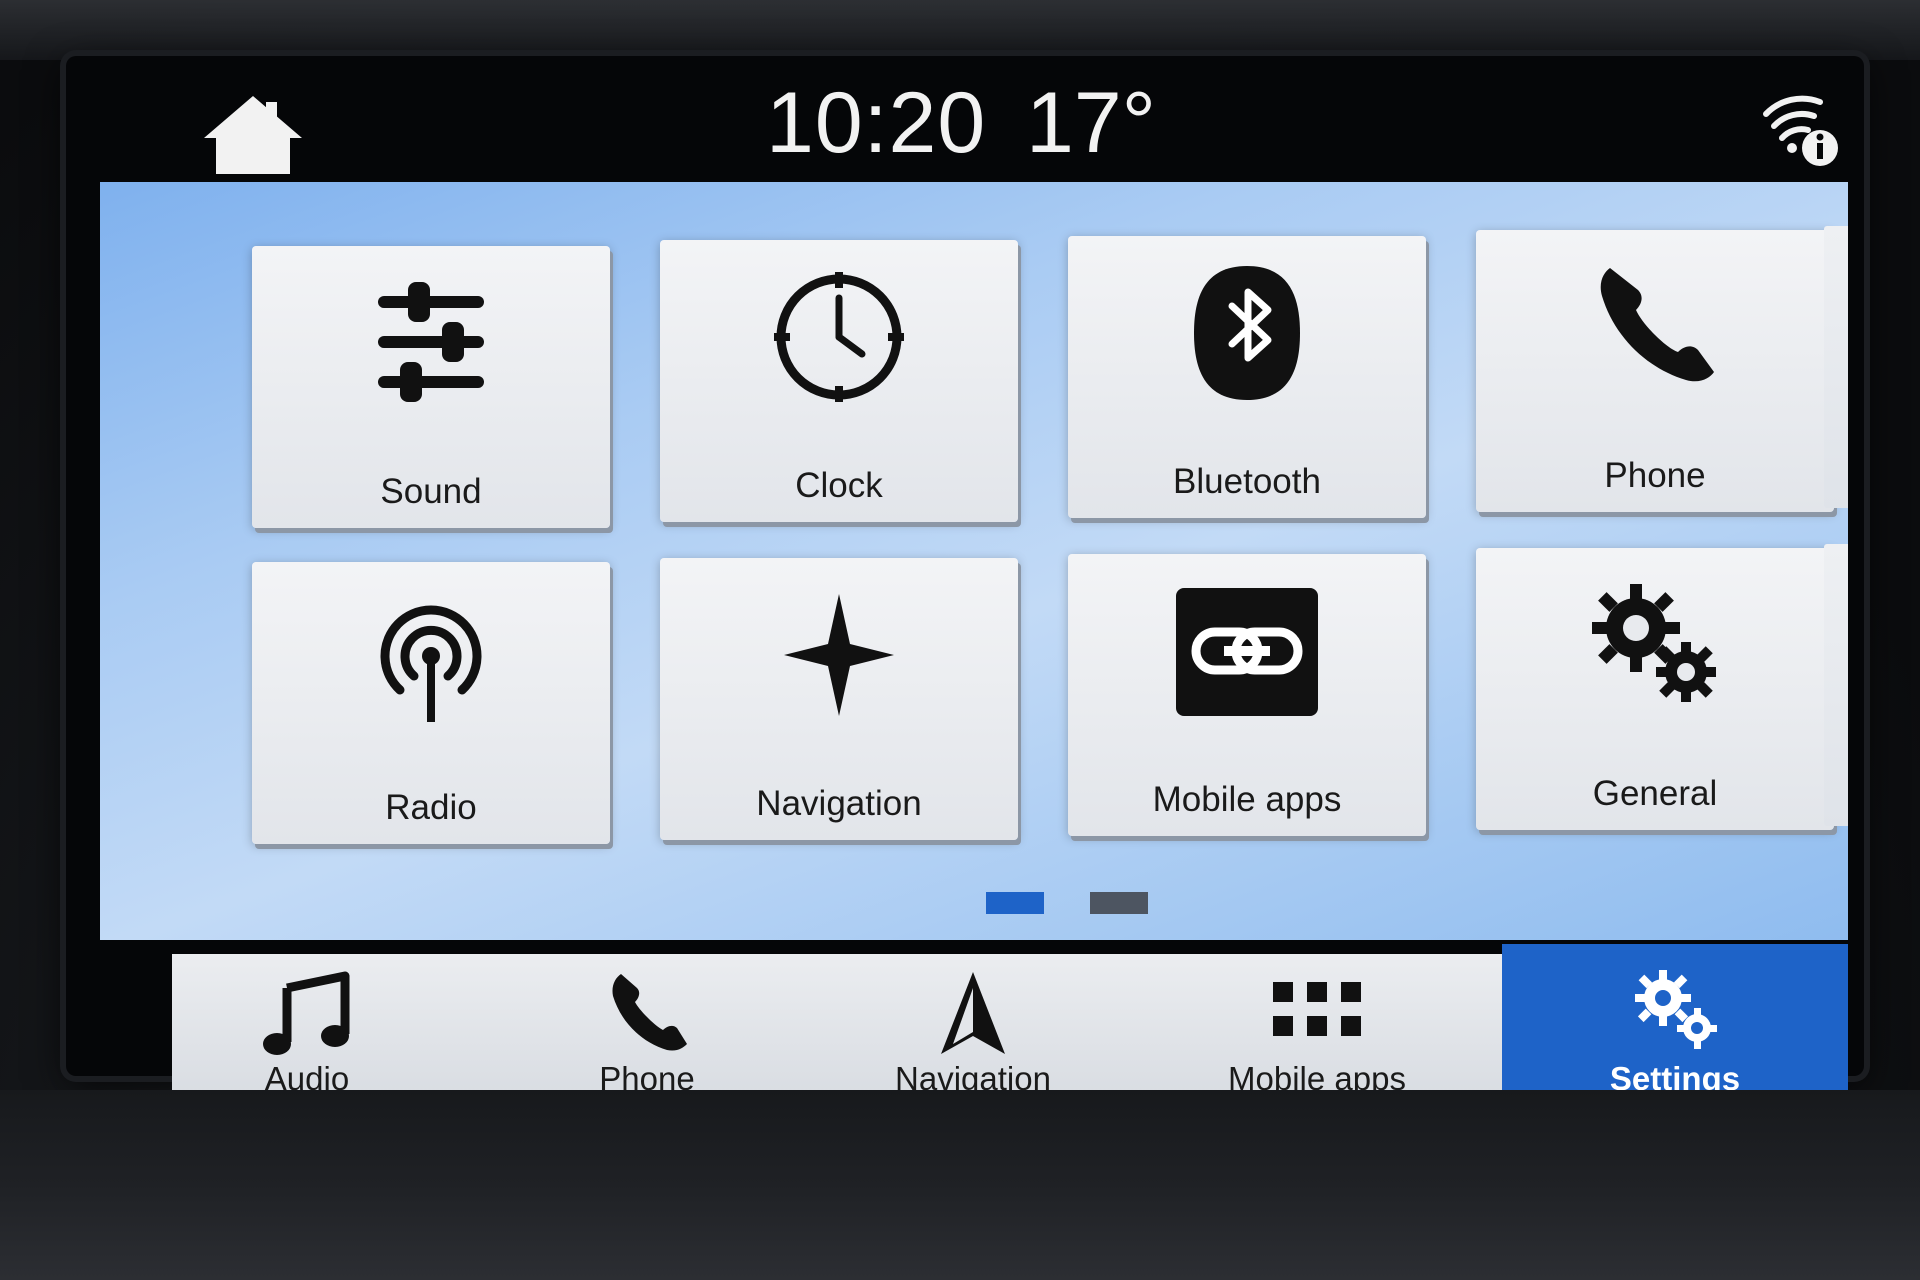 This screenshot has height=1280, width=1920. What do you see at coordinates (1655, 793) in the screenshot?
I see `tile-label: General` at bounding box center [1655, 793].